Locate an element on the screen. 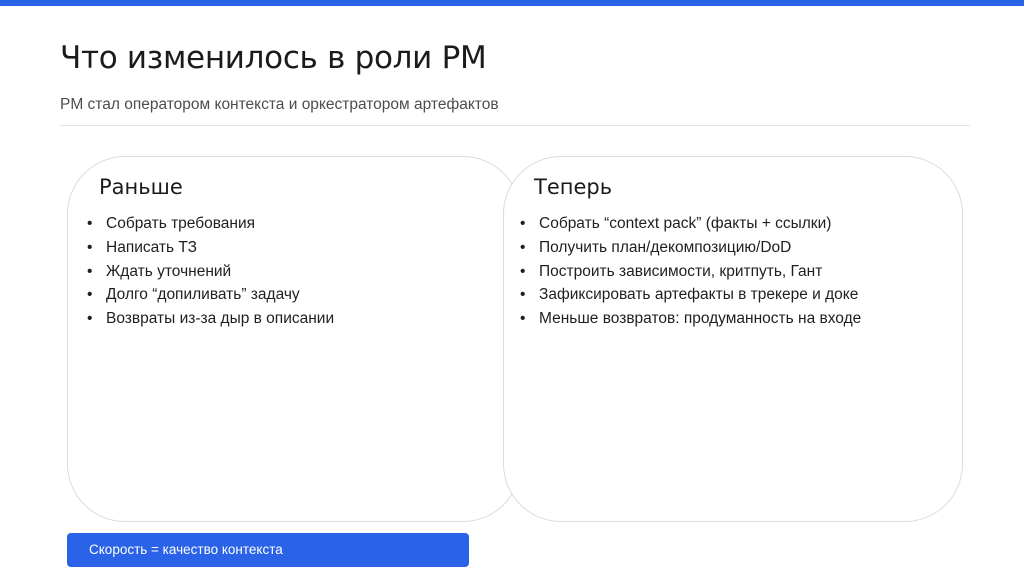 The image size is (1024, 574). after-list-item: Меньше возвратов: продуманность на входе is located at coordinates (690, 319).